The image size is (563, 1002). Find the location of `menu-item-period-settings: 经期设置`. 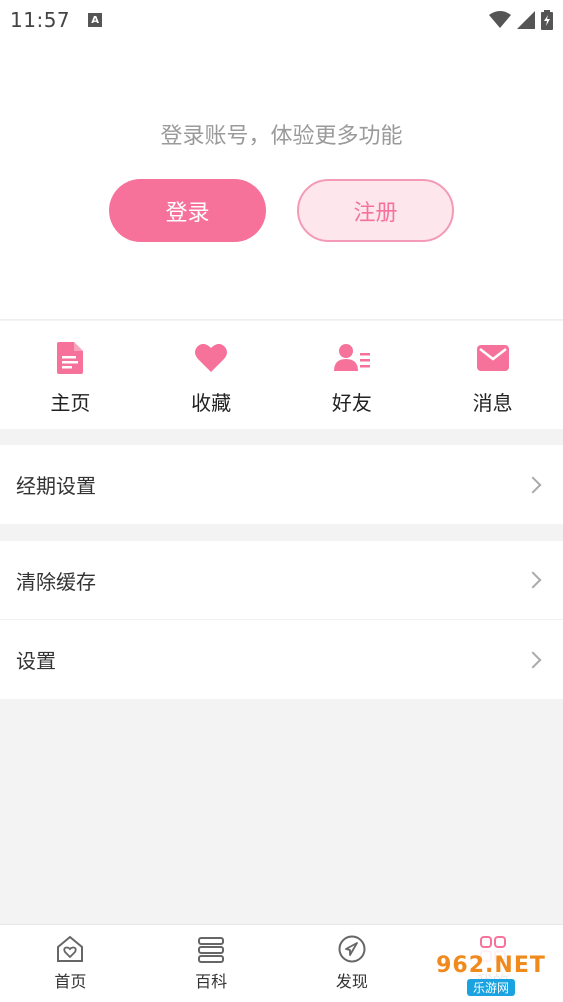

menu-item-period-settings: 经期设置 is located at coordinates (281, 484).